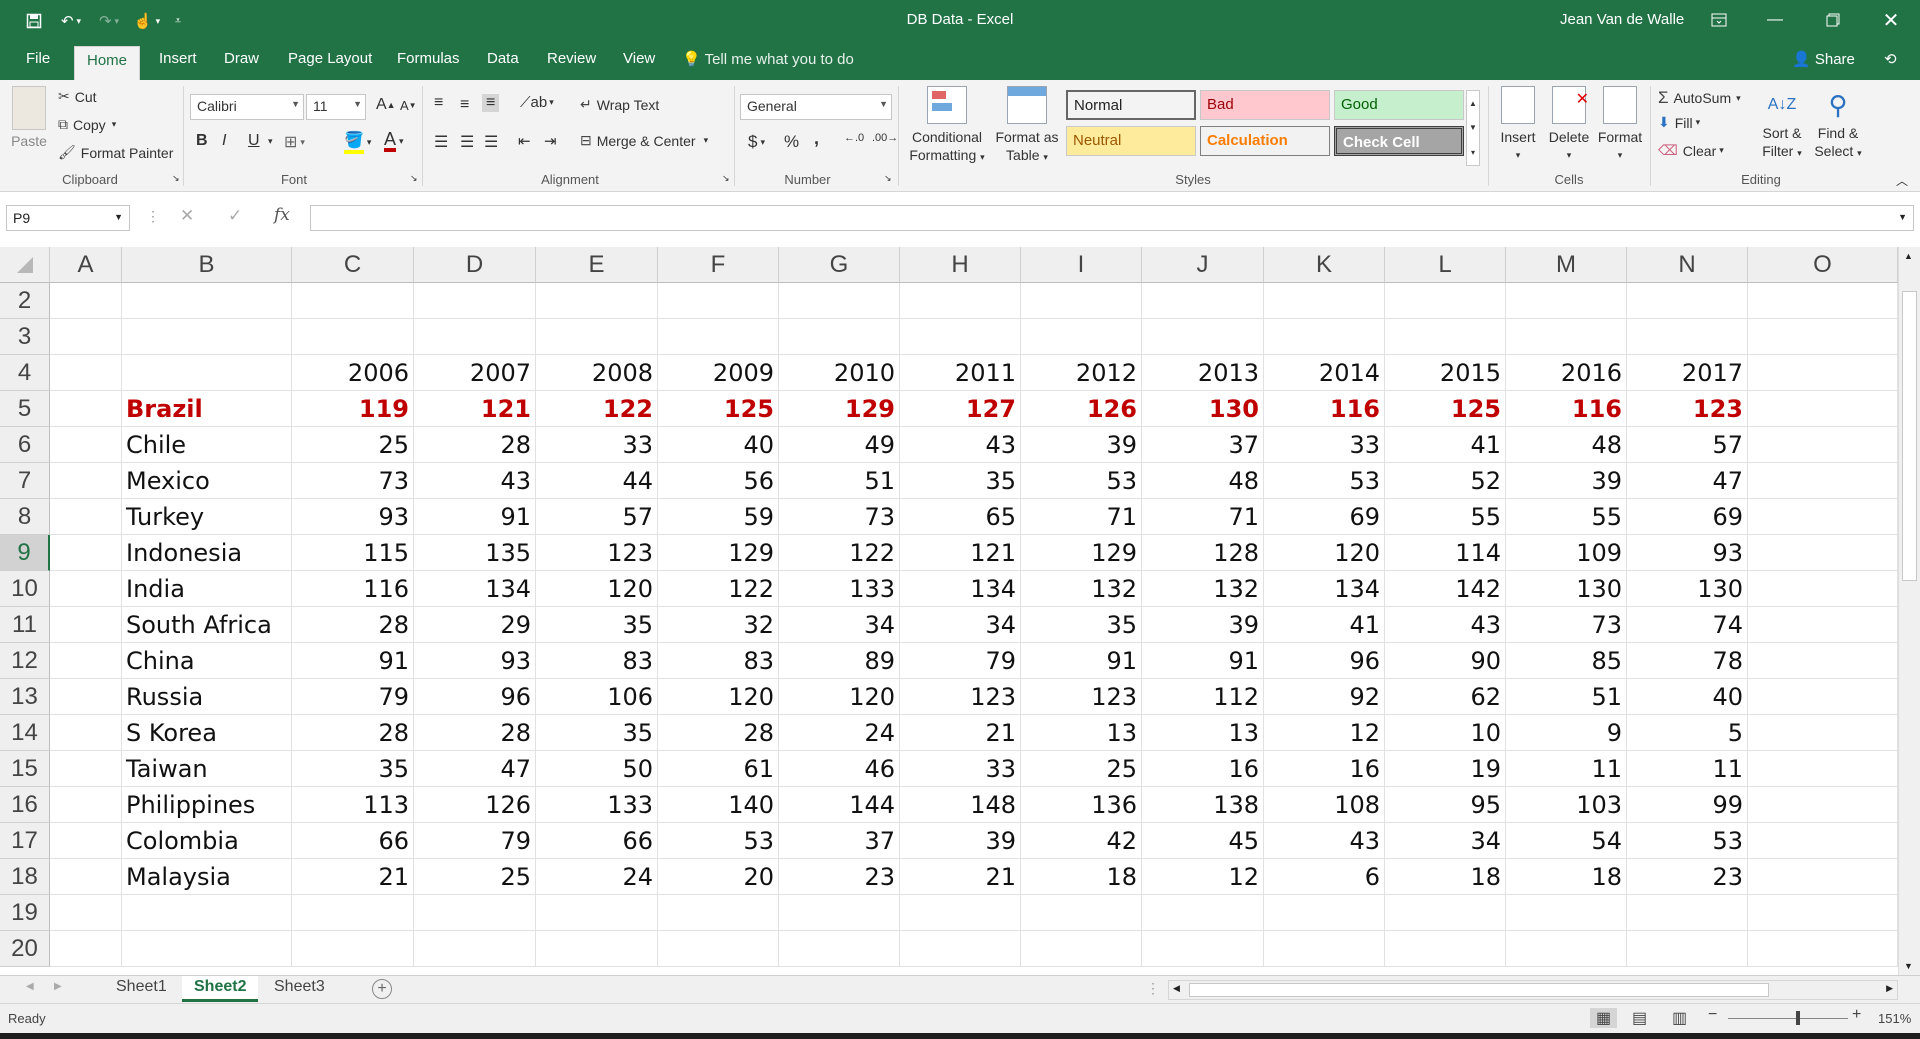  I want to click on row-header-20: 20, so click(25, 949).